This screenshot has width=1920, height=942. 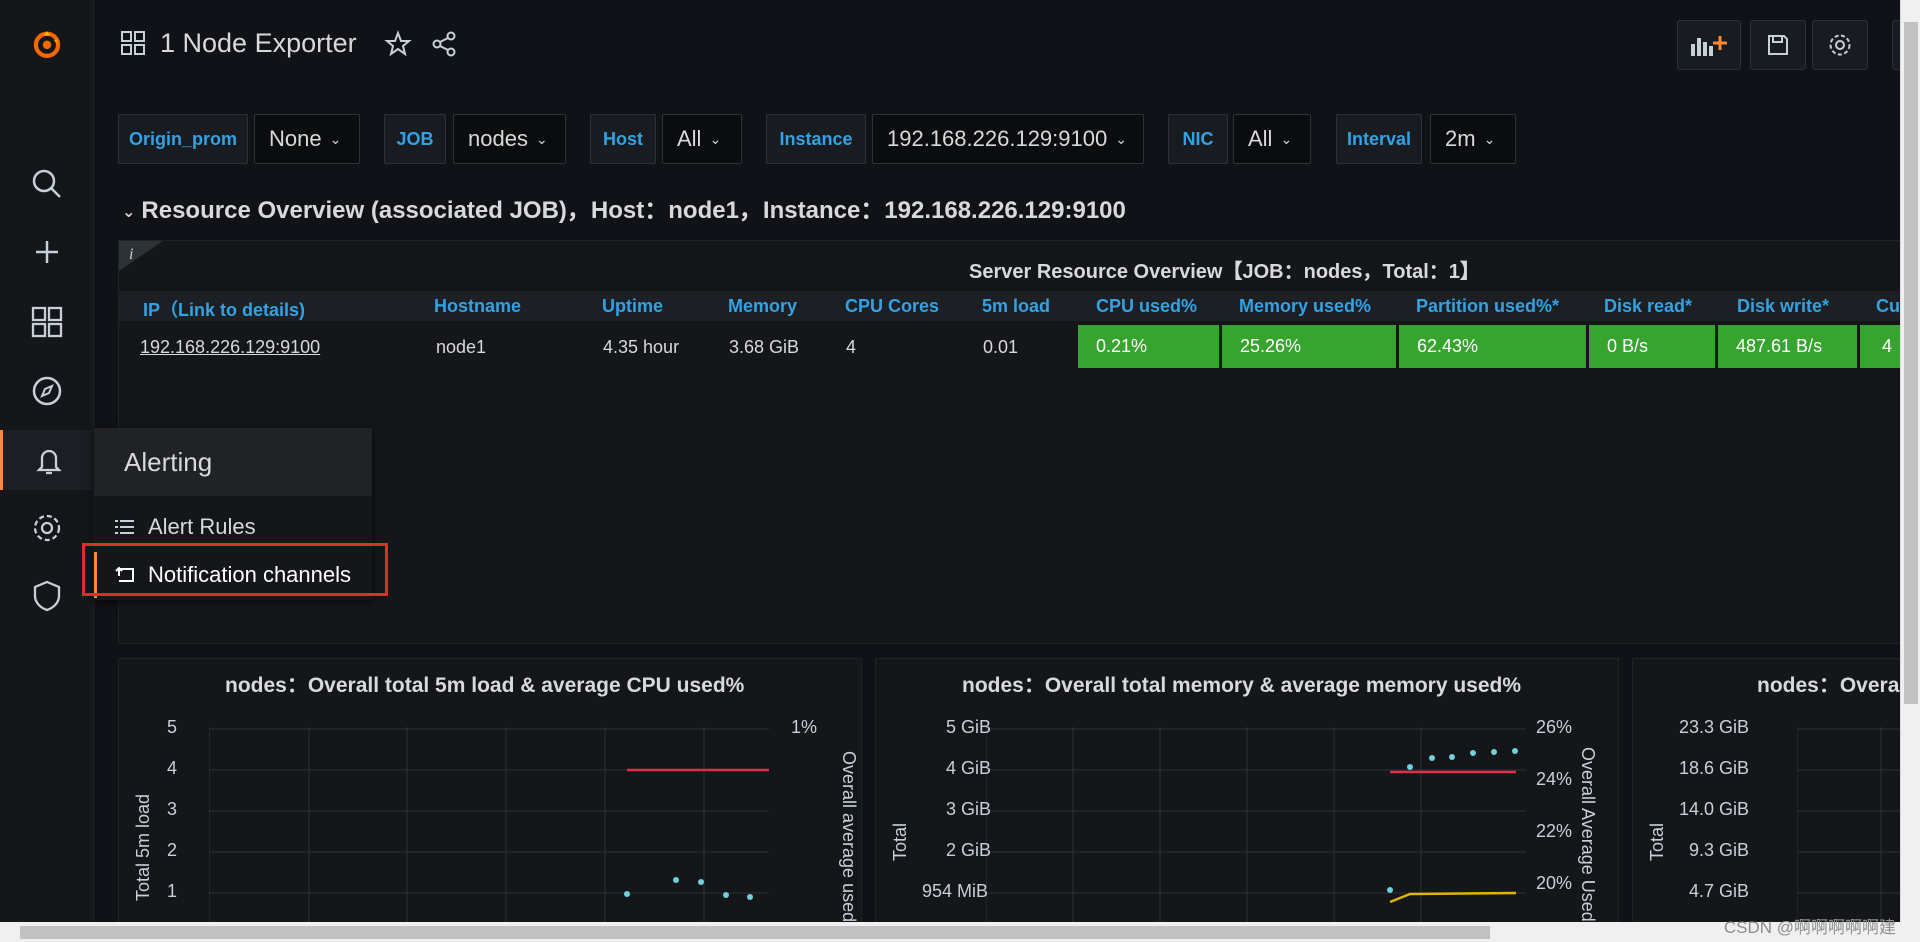 What do you see at coordinates (47, 44) in the screenshot?
I see `grafana-logo-icon` at bounding box center [47, 44].